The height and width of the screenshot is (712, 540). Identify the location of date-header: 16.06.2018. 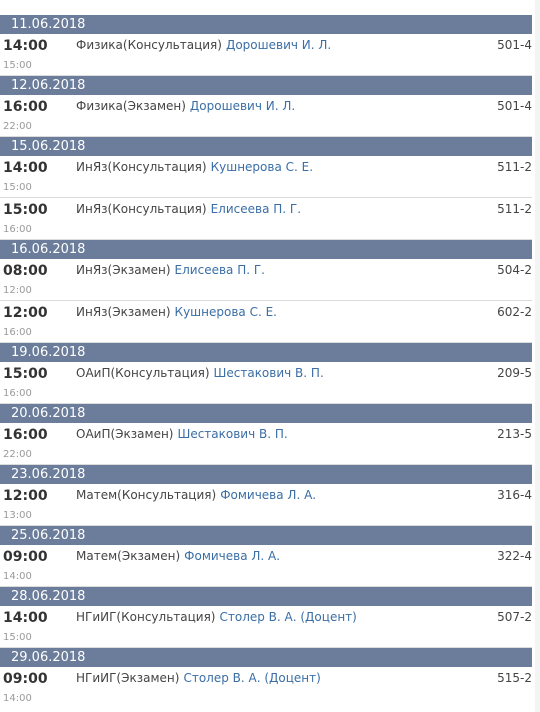
(266, 249).